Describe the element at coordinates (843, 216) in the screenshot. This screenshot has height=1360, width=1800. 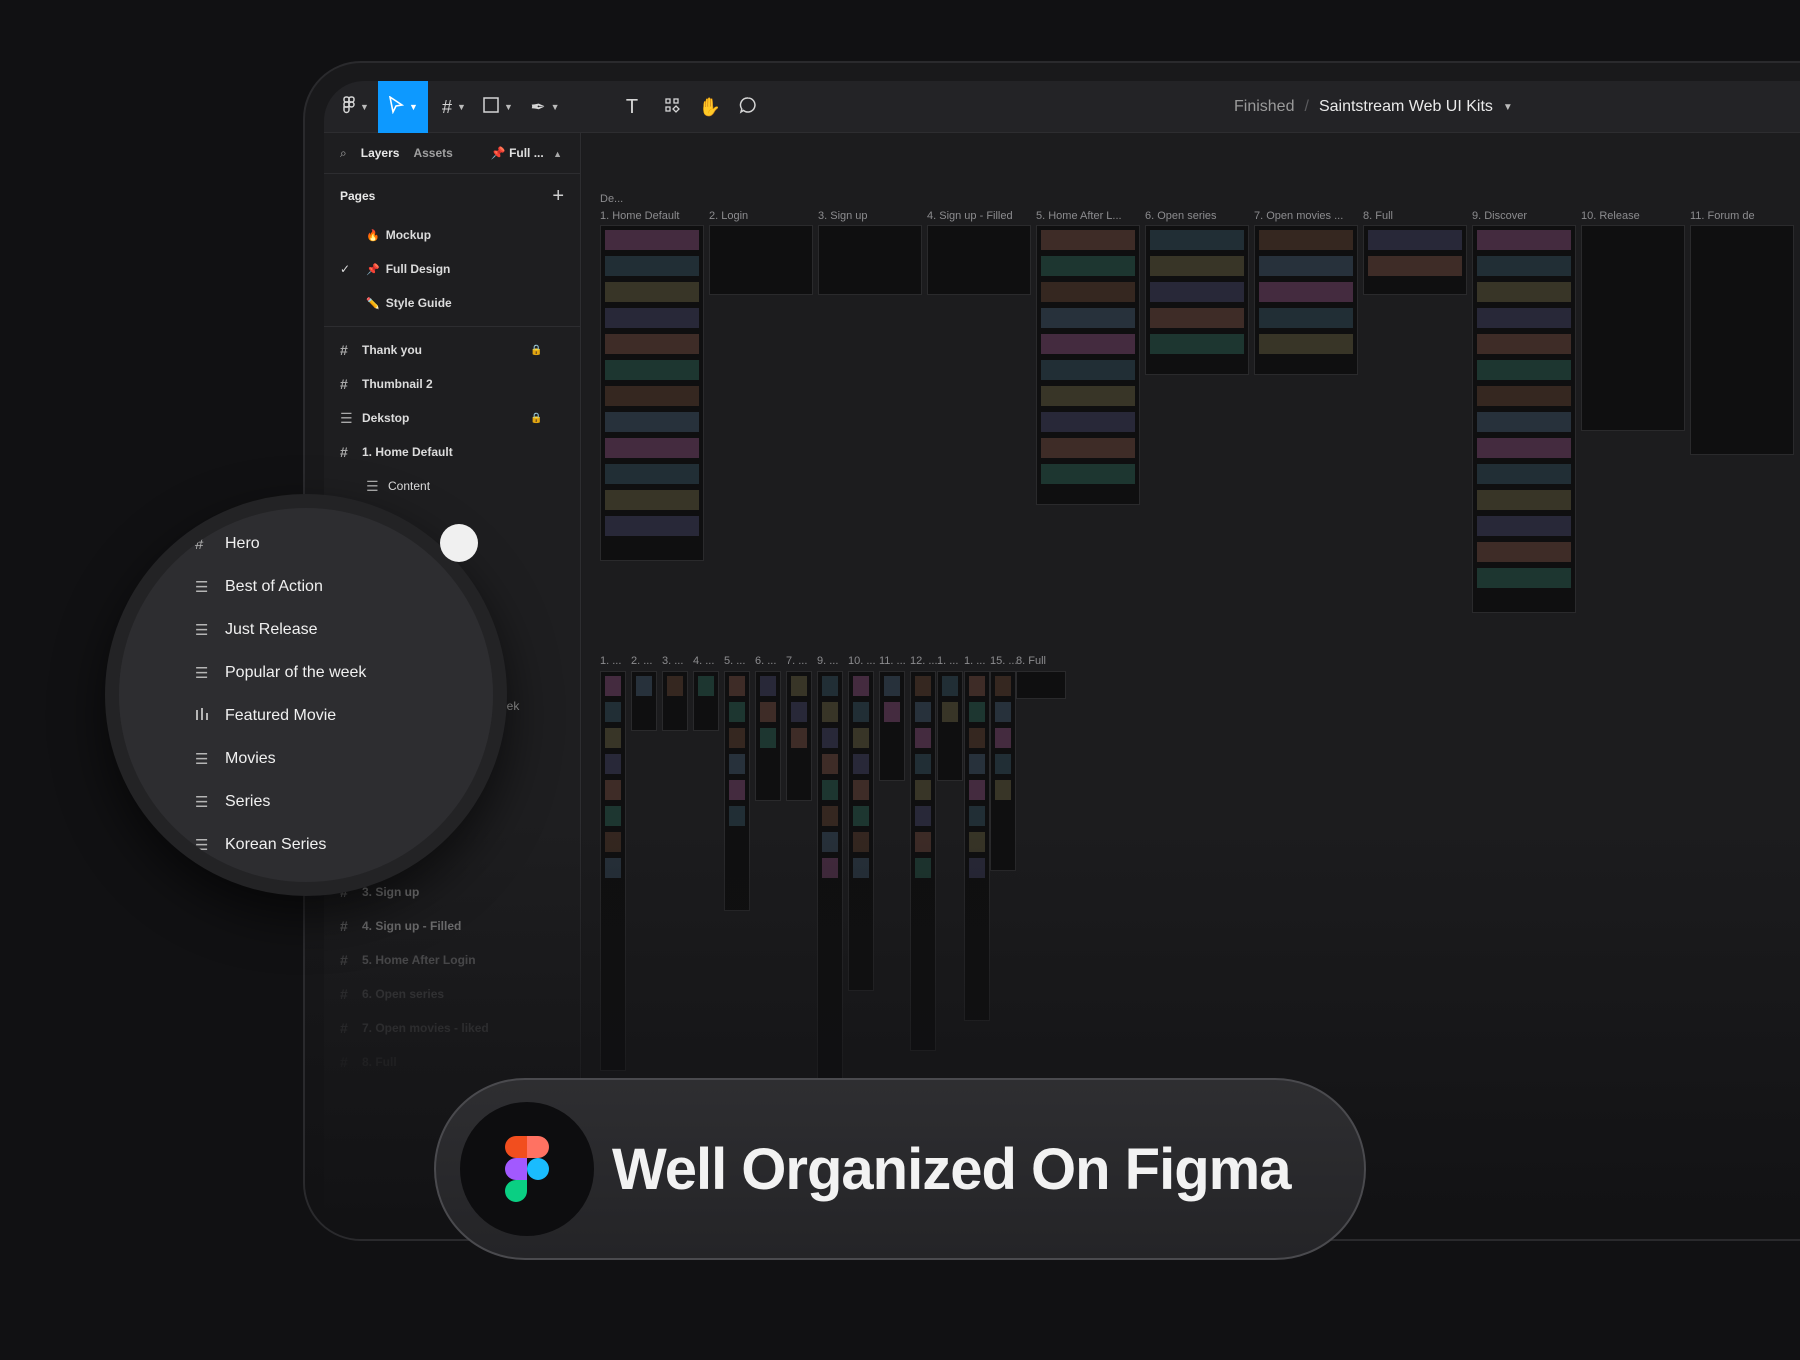
I see `frame-label: 3. Sign up` at that location.